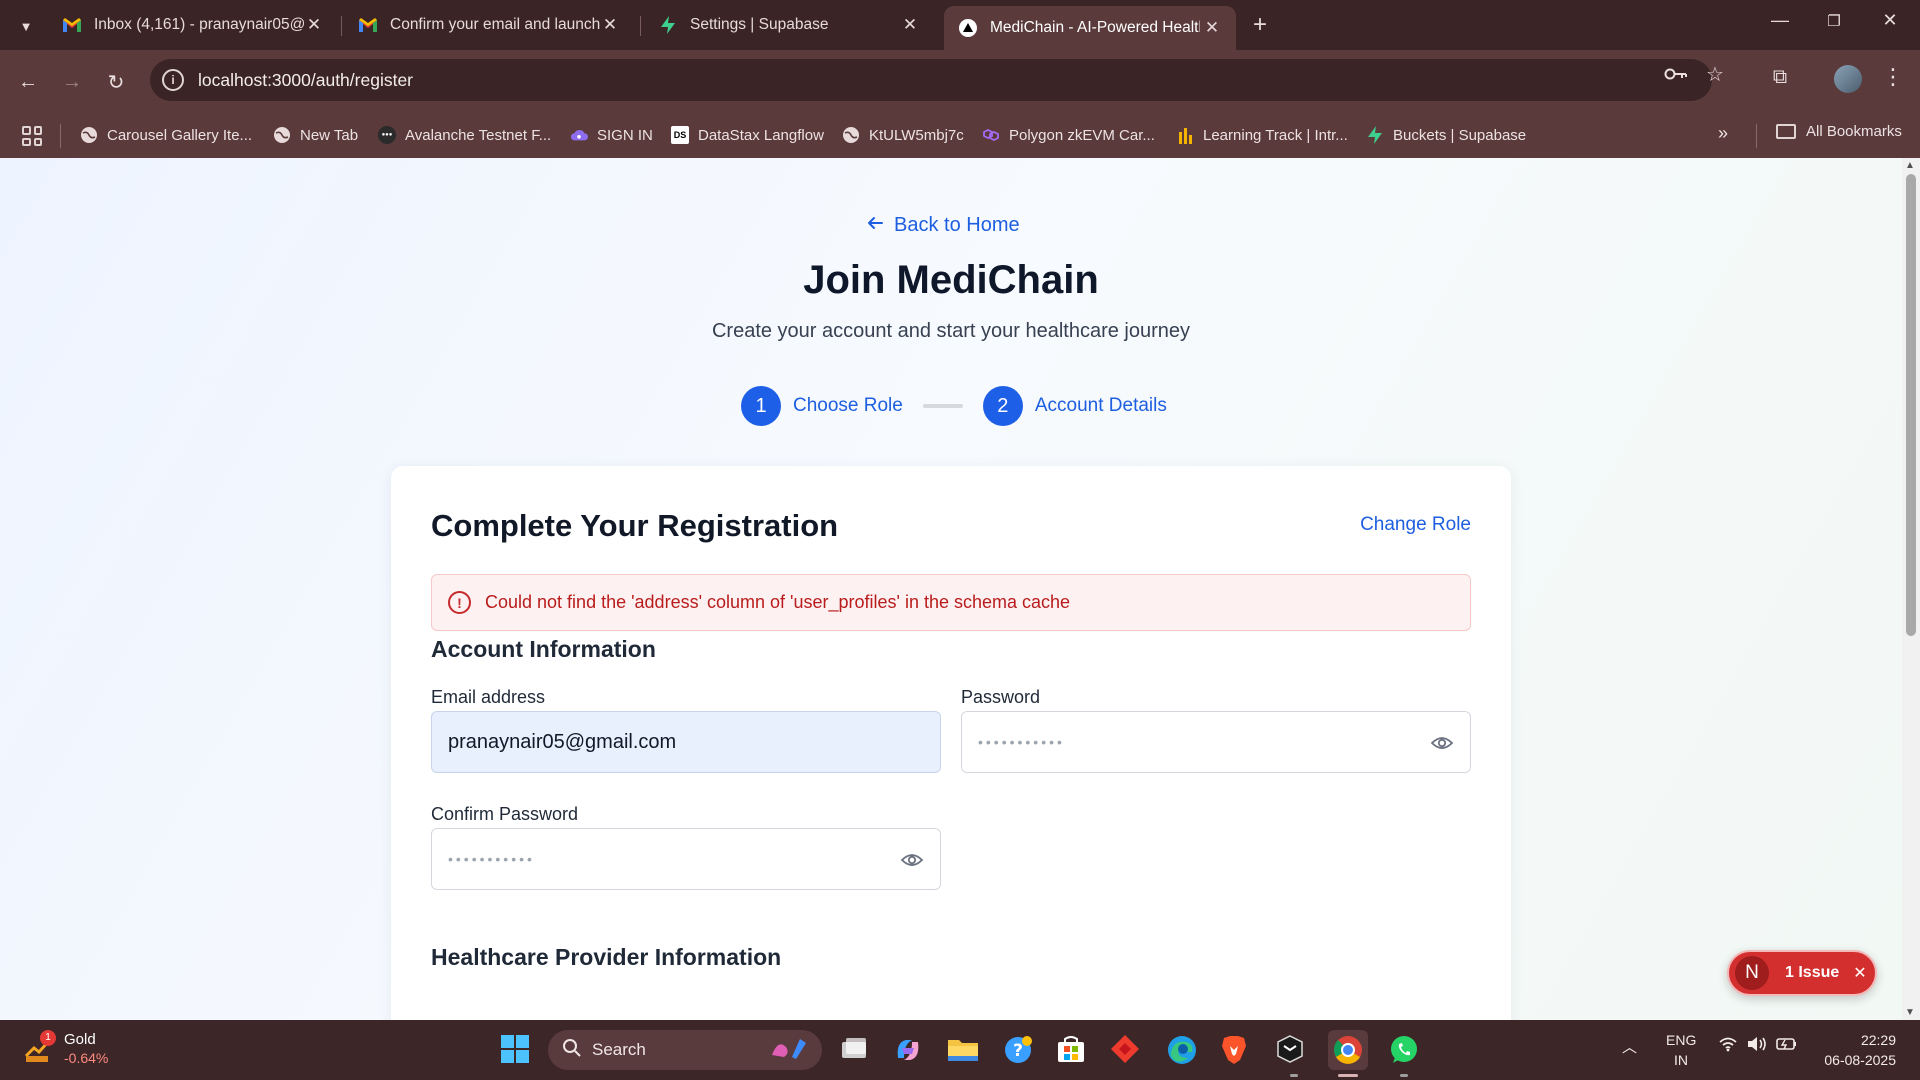 This screenshot has height=1080, width=1920. What do you see at coordinates (1834, 21) in the screenshot?
I see `restore-icon: ❐` at bounding box center [1834, 21].